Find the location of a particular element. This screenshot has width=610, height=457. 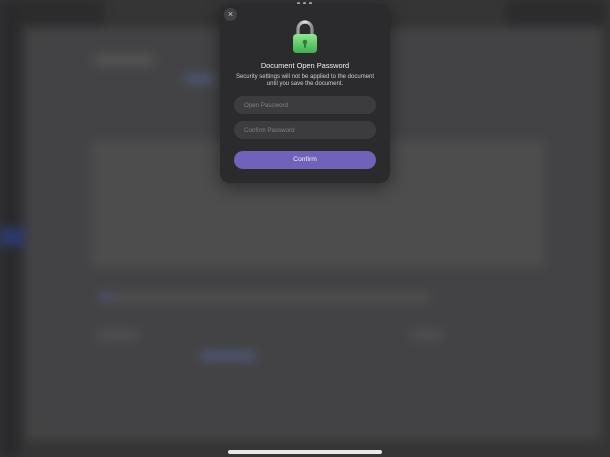

confirm-password-input is located at coordinates (305, 130).